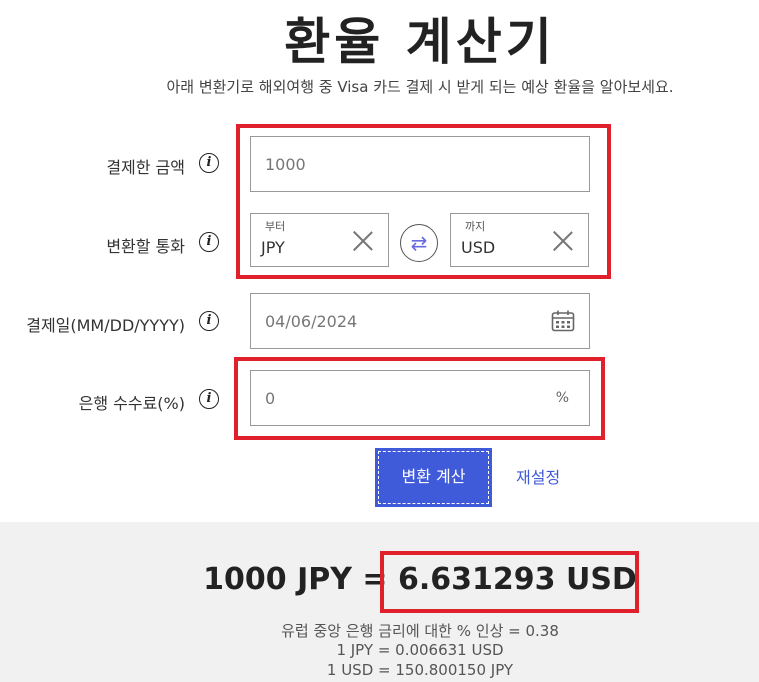 This screenshot has height=682, width=759. Describe the element at coordinates (433, 477) in the screenshot. I see `convert-button: 변환 계산` at that location.